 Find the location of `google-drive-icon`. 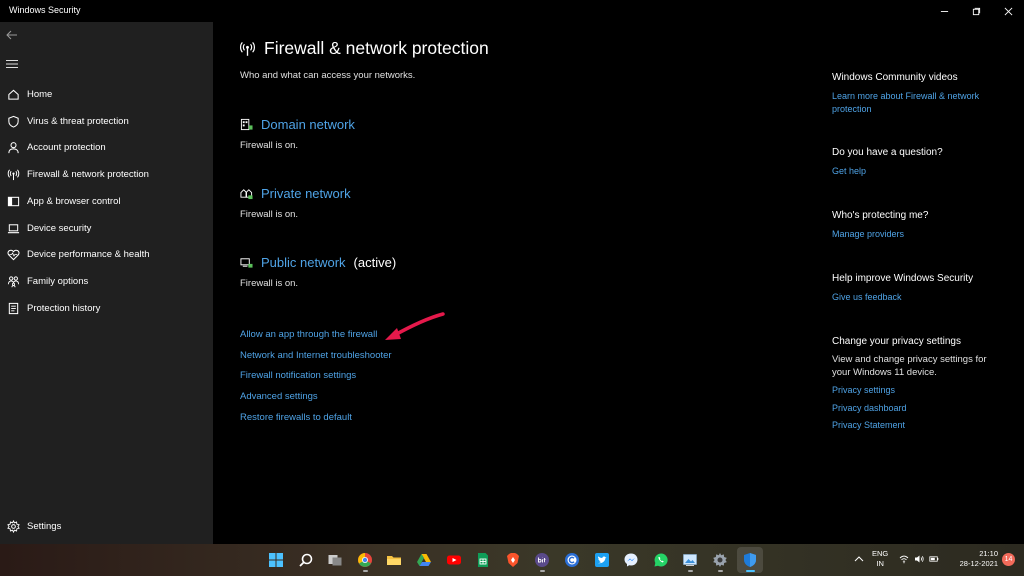

google-drive-icon is located at coordinates (423, 560).